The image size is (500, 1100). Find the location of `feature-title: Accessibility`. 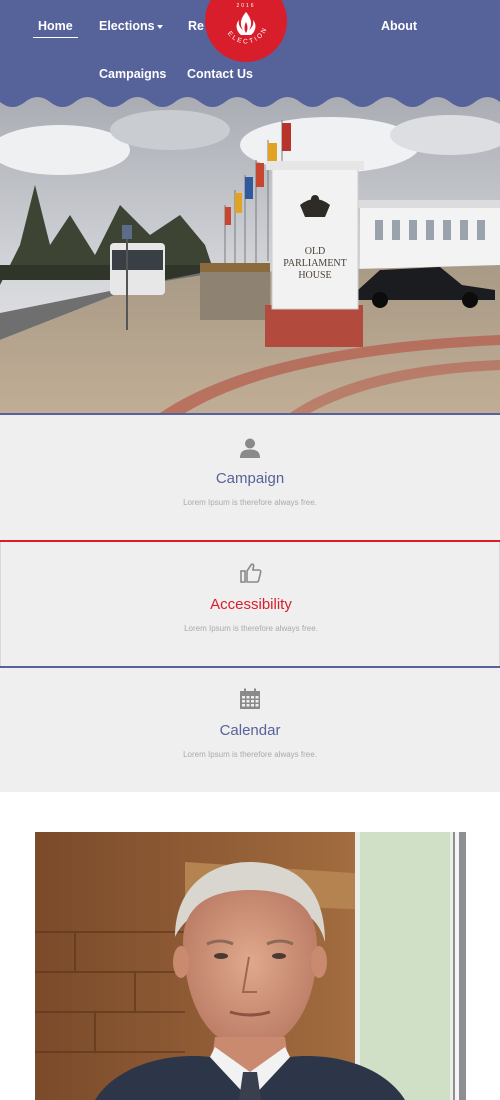

feature-title: Accessibility is located at coordinates (251, 604).